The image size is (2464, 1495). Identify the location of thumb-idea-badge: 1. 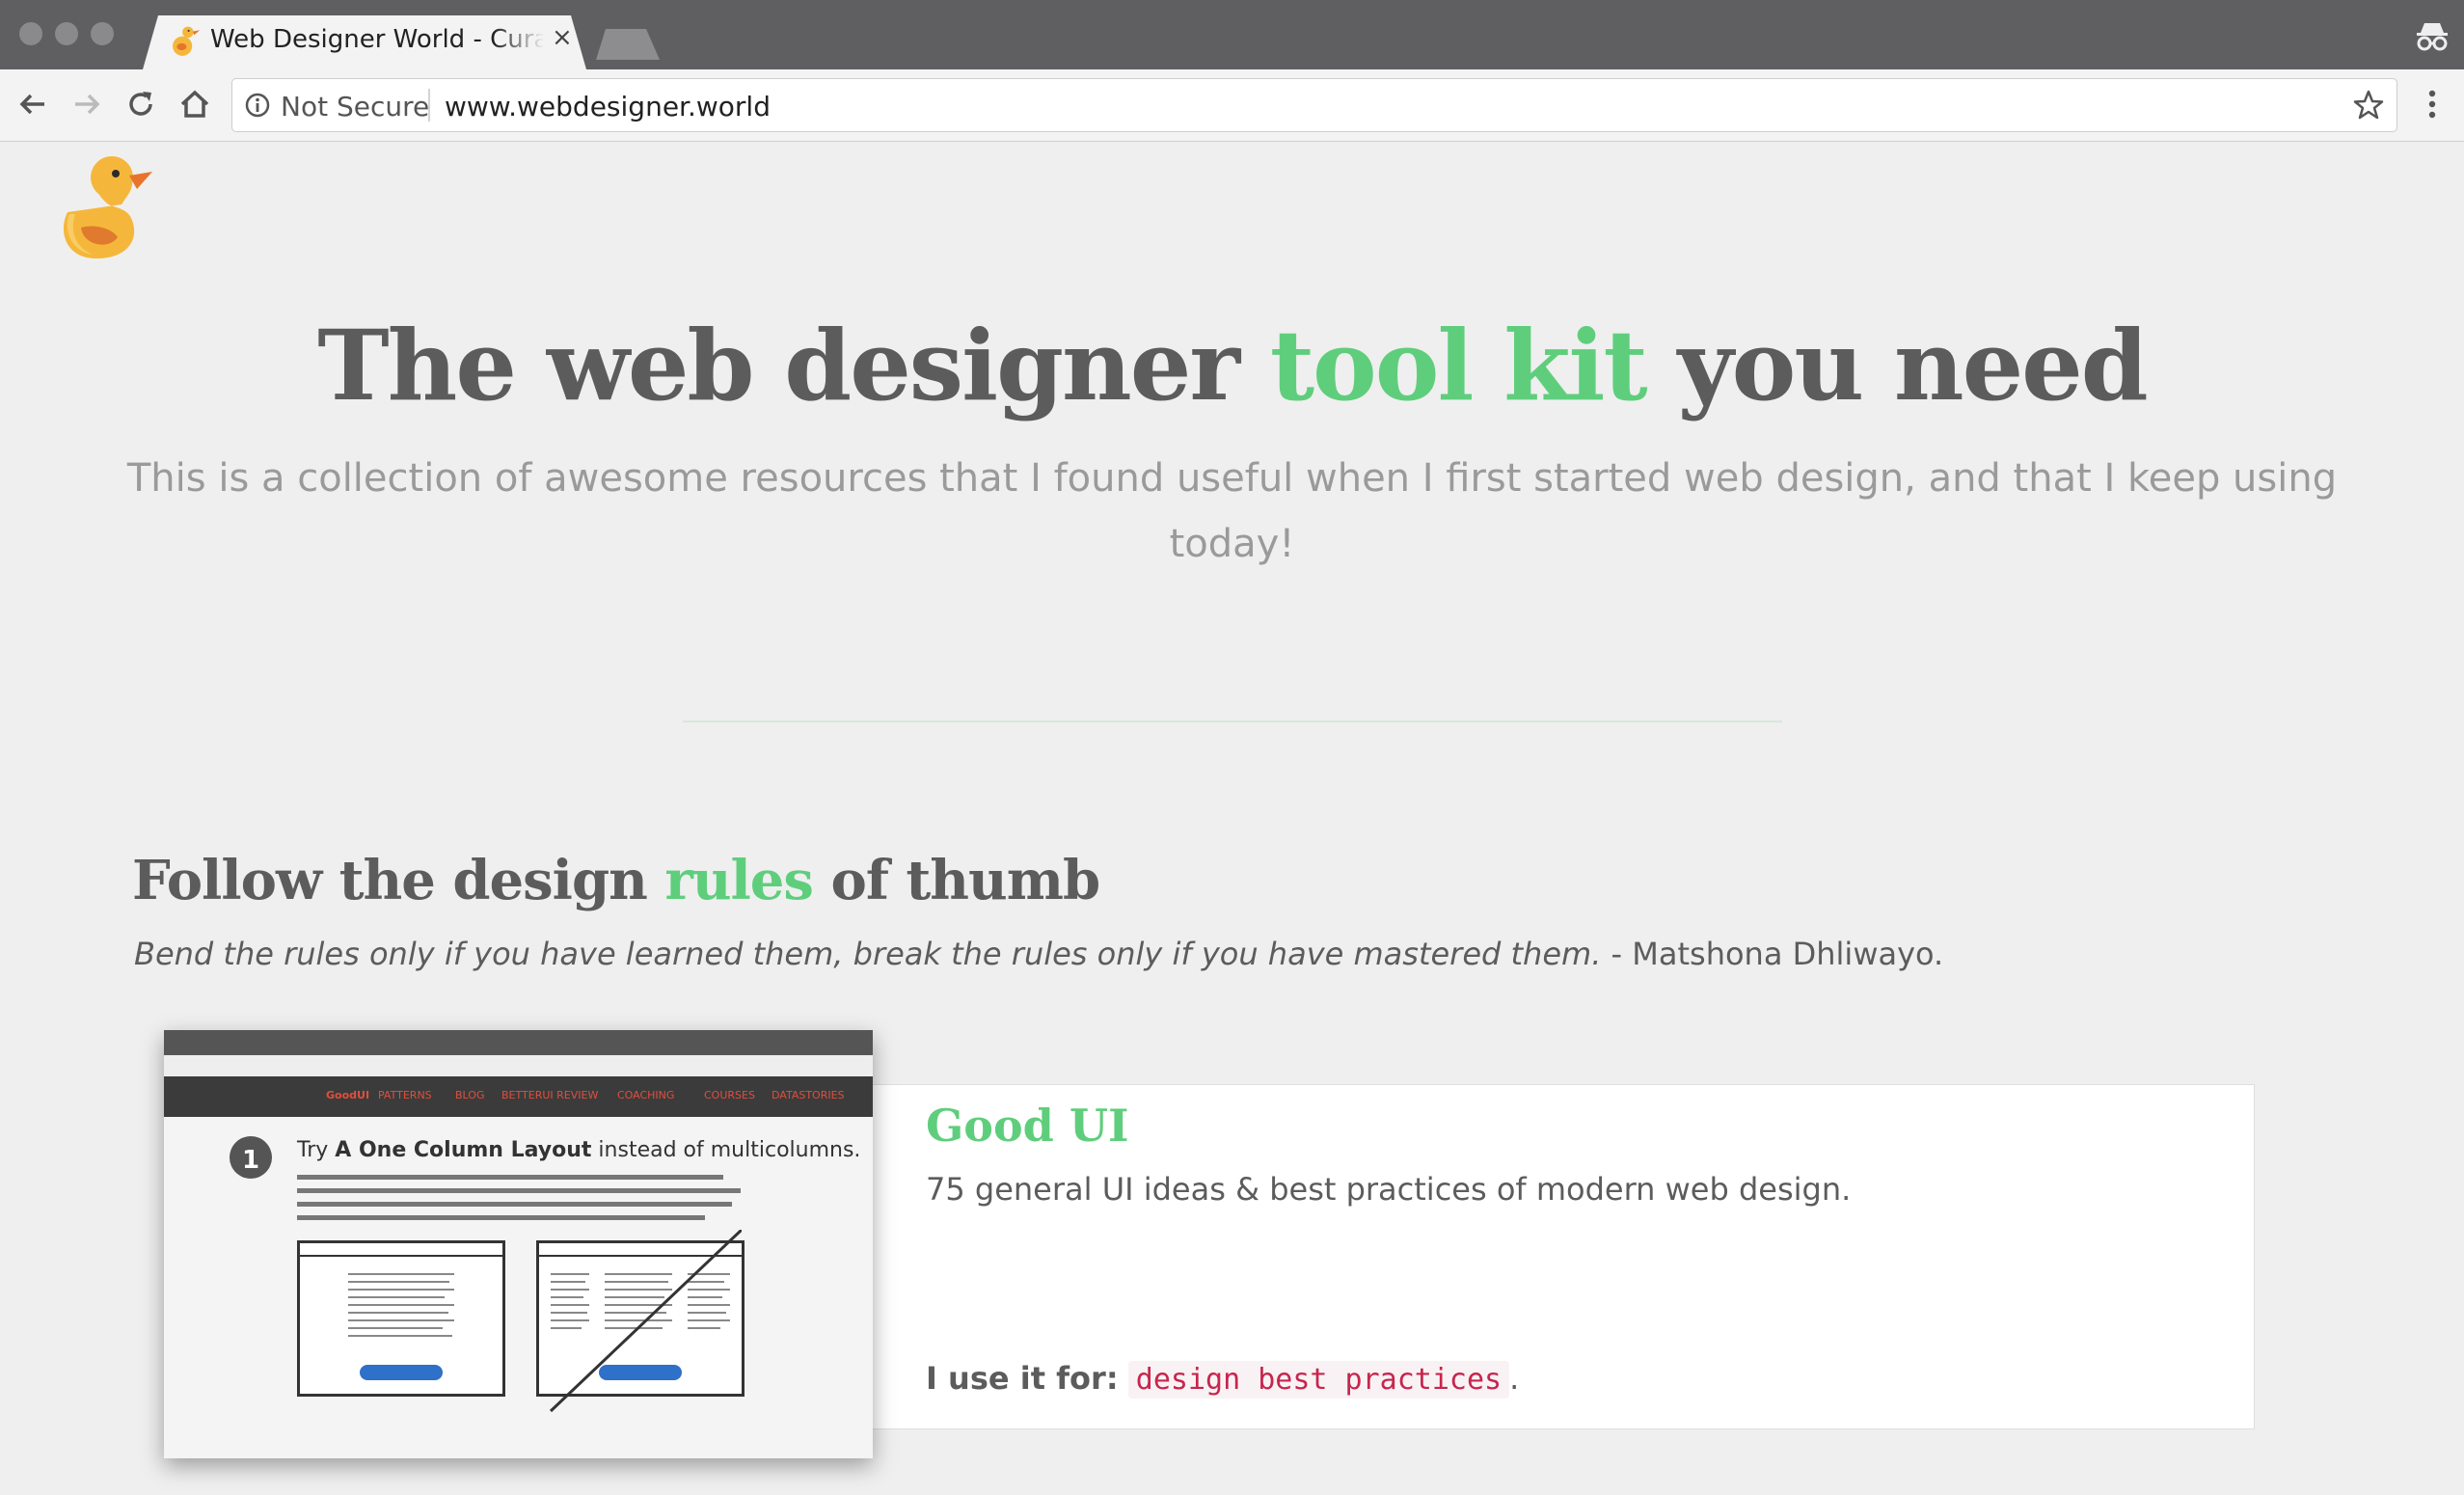
(251, 1157).